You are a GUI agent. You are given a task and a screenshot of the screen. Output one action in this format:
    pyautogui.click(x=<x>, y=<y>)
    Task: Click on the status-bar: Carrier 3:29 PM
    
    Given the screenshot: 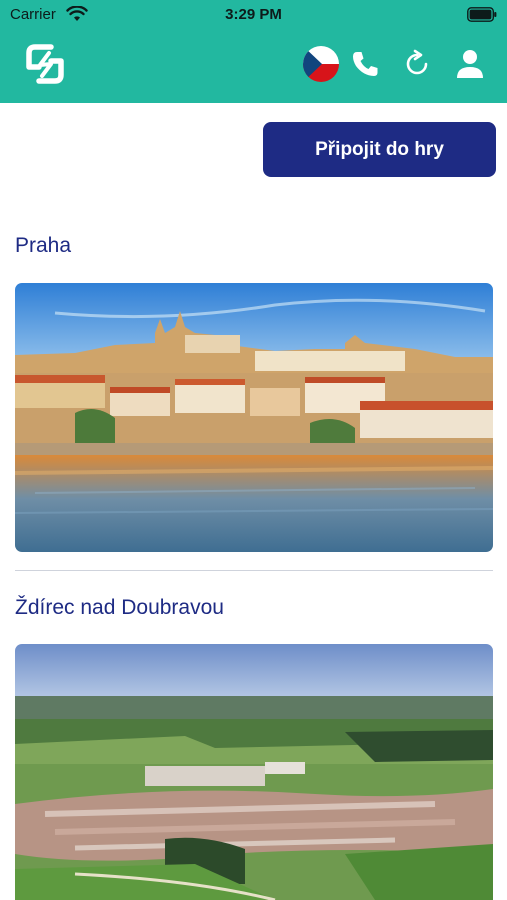 What is the action you would take?
    pyautogui.click(x=253, y=15)
    